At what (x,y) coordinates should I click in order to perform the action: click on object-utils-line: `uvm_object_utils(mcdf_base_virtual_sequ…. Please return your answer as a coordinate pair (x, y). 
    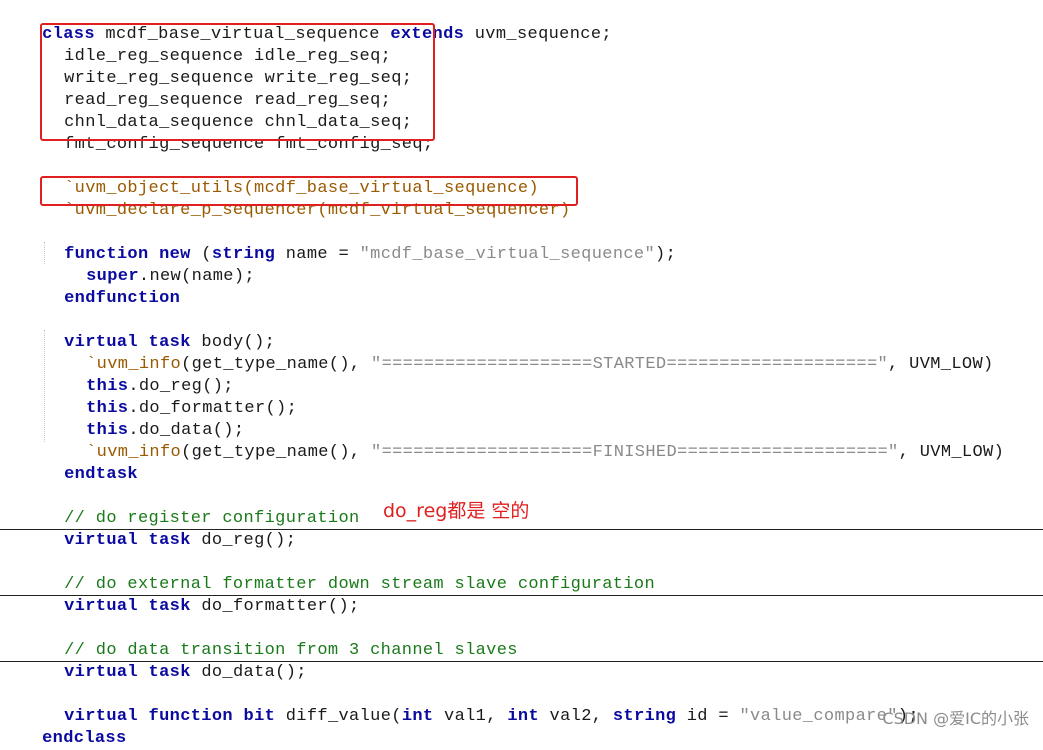
    Looking at the image, I should click on (291, 177).